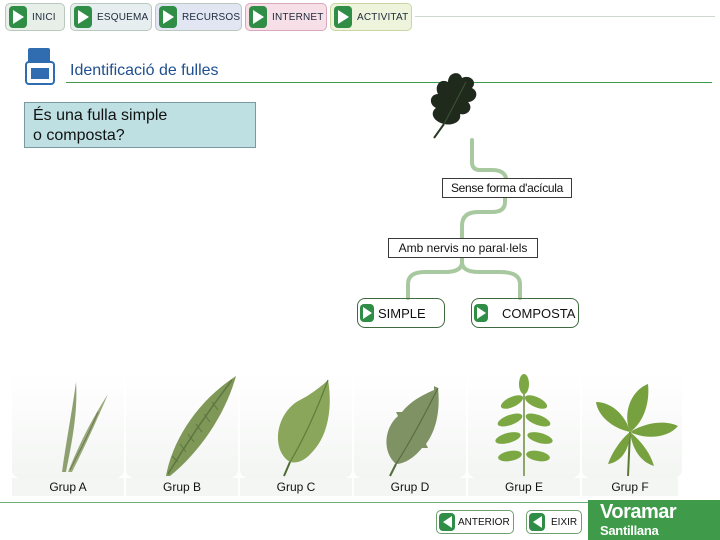 Image resolution: width=720 pixels, height=540 pixels. Describe the element at coordinates (539, 313) in the screenshot. I see `option-compound-label: COMPOSTA` at that location.